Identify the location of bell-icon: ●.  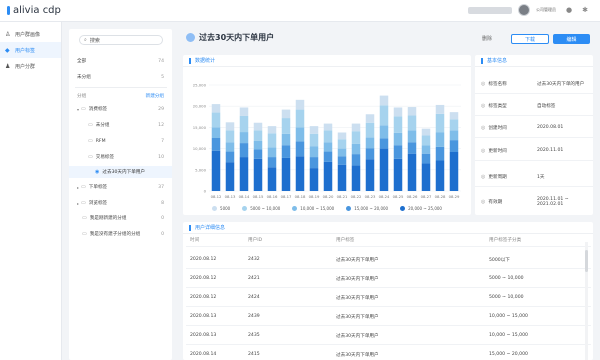
(569, 10).